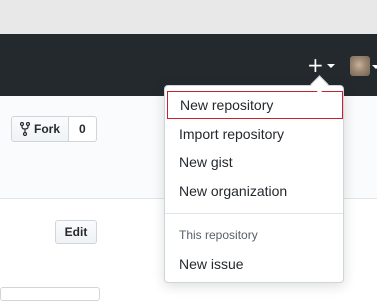  I want to click on edit-button: Edit, so click(76, 232).